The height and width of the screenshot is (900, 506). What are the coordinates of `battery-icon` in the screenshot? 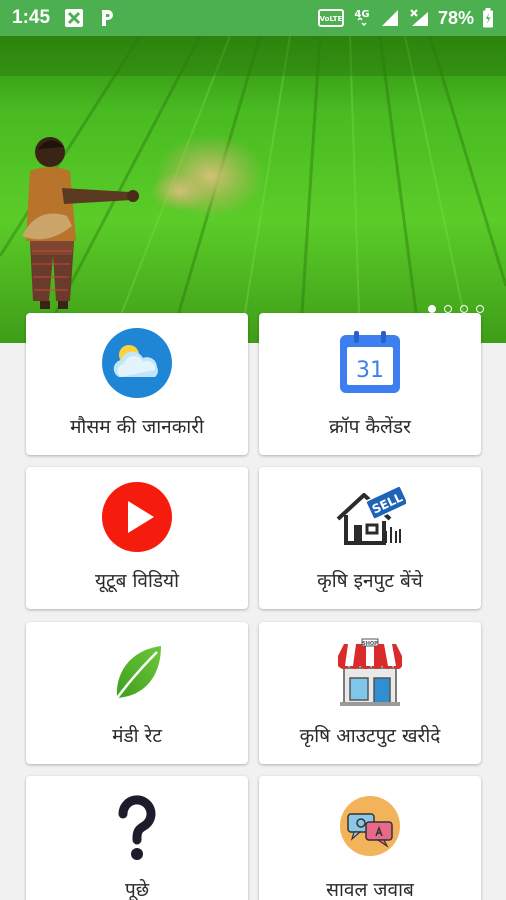 It's located at (488, 18).